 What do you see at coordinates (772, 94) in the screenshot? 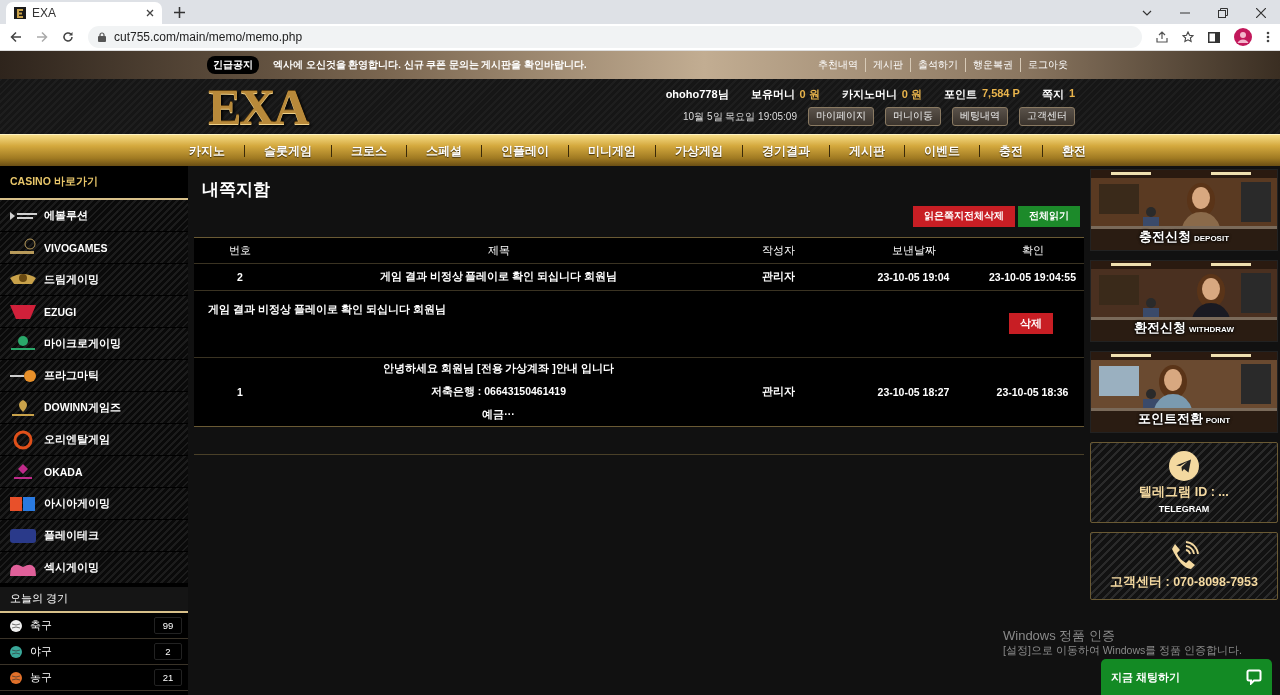
I see `balance-label: 보유머니` at bounding box center [772, 94].